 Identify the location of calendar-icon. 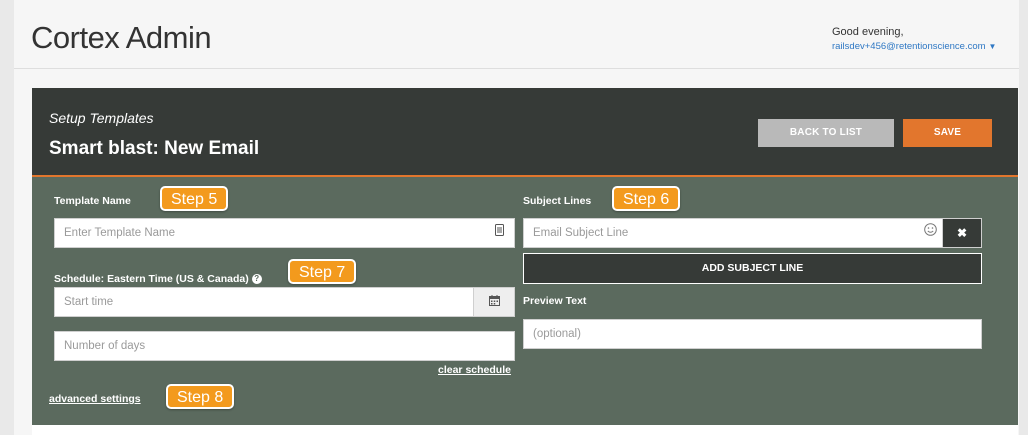
(493, 302).